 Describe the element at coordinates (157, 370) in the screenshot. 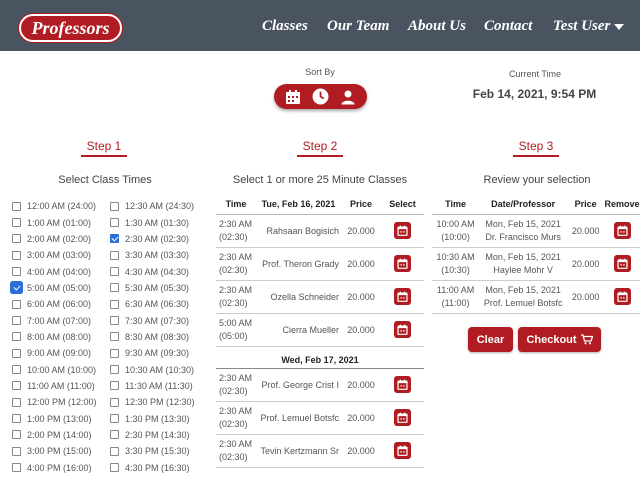

I see `time-option: 10:30 AM (10:30)` at that location.